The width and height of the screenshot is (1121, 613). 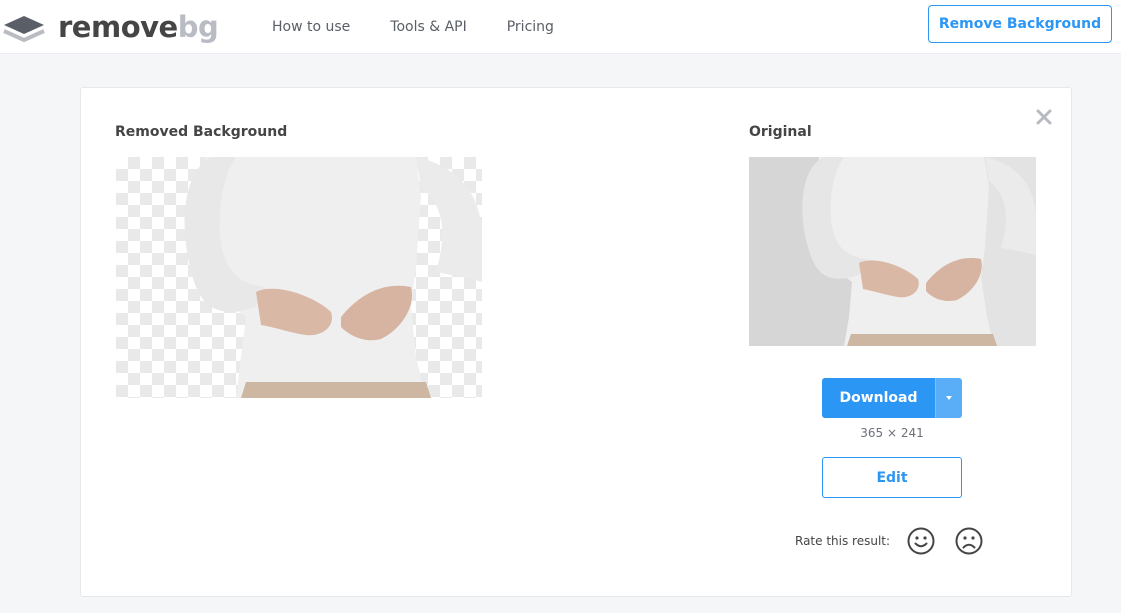 I want to click on remove-background-button: Remove Background, so click(x=1020, y=24).